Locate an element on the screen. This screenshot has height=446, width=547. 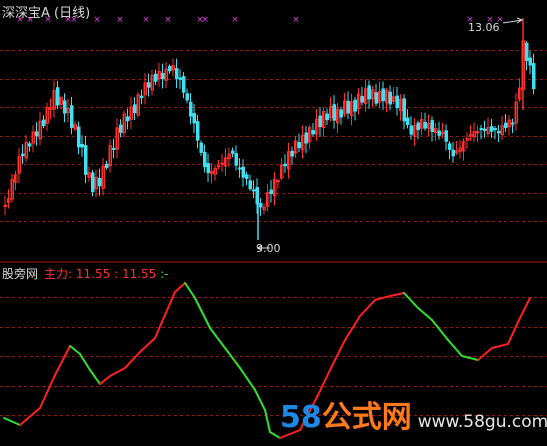
high-price-label: 13.06 is located at coordinates (484, 27).